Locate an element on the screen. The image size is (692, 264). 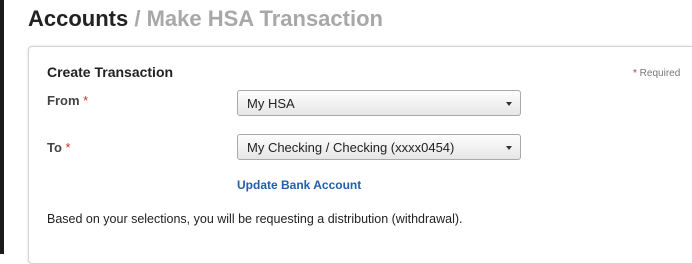
from-required-star: * is located at coordinates (86, 100).